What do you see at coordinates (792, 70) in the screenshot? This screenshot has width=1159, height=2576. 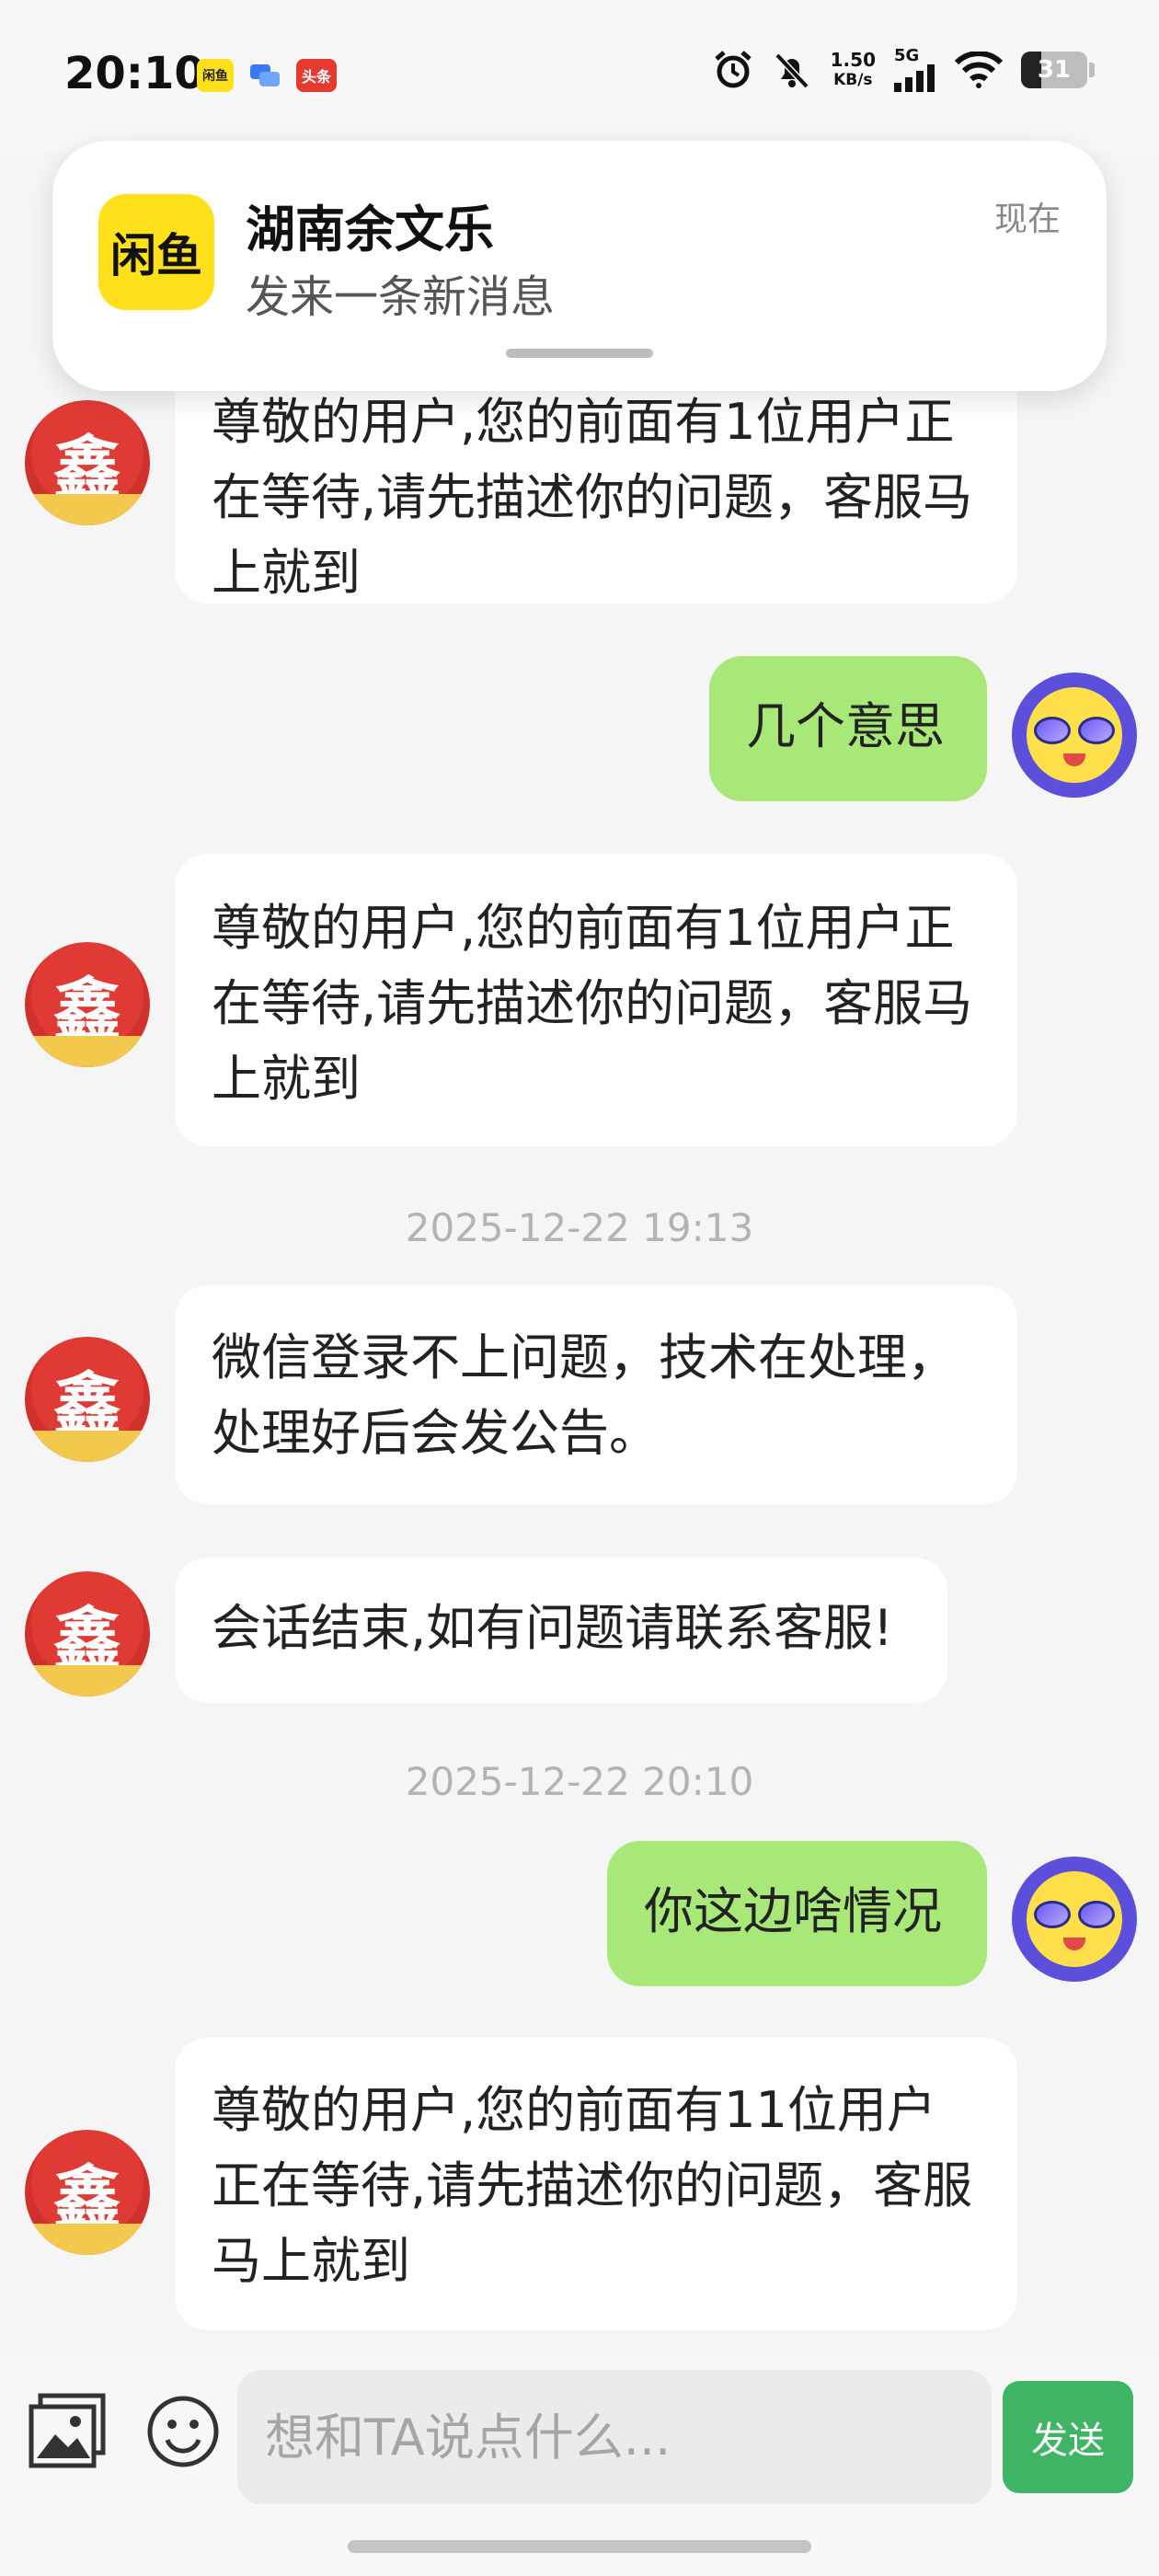 I see `mute-bell-icon` at bounding box center [792, 70].